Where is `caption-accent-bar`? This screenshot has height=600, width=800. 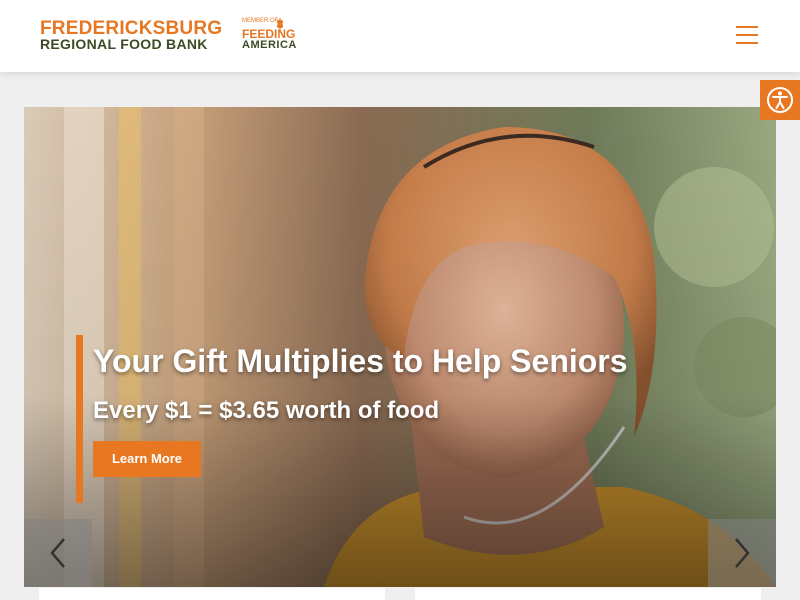
caption-accent-bar is located at coordinates (79, 419).